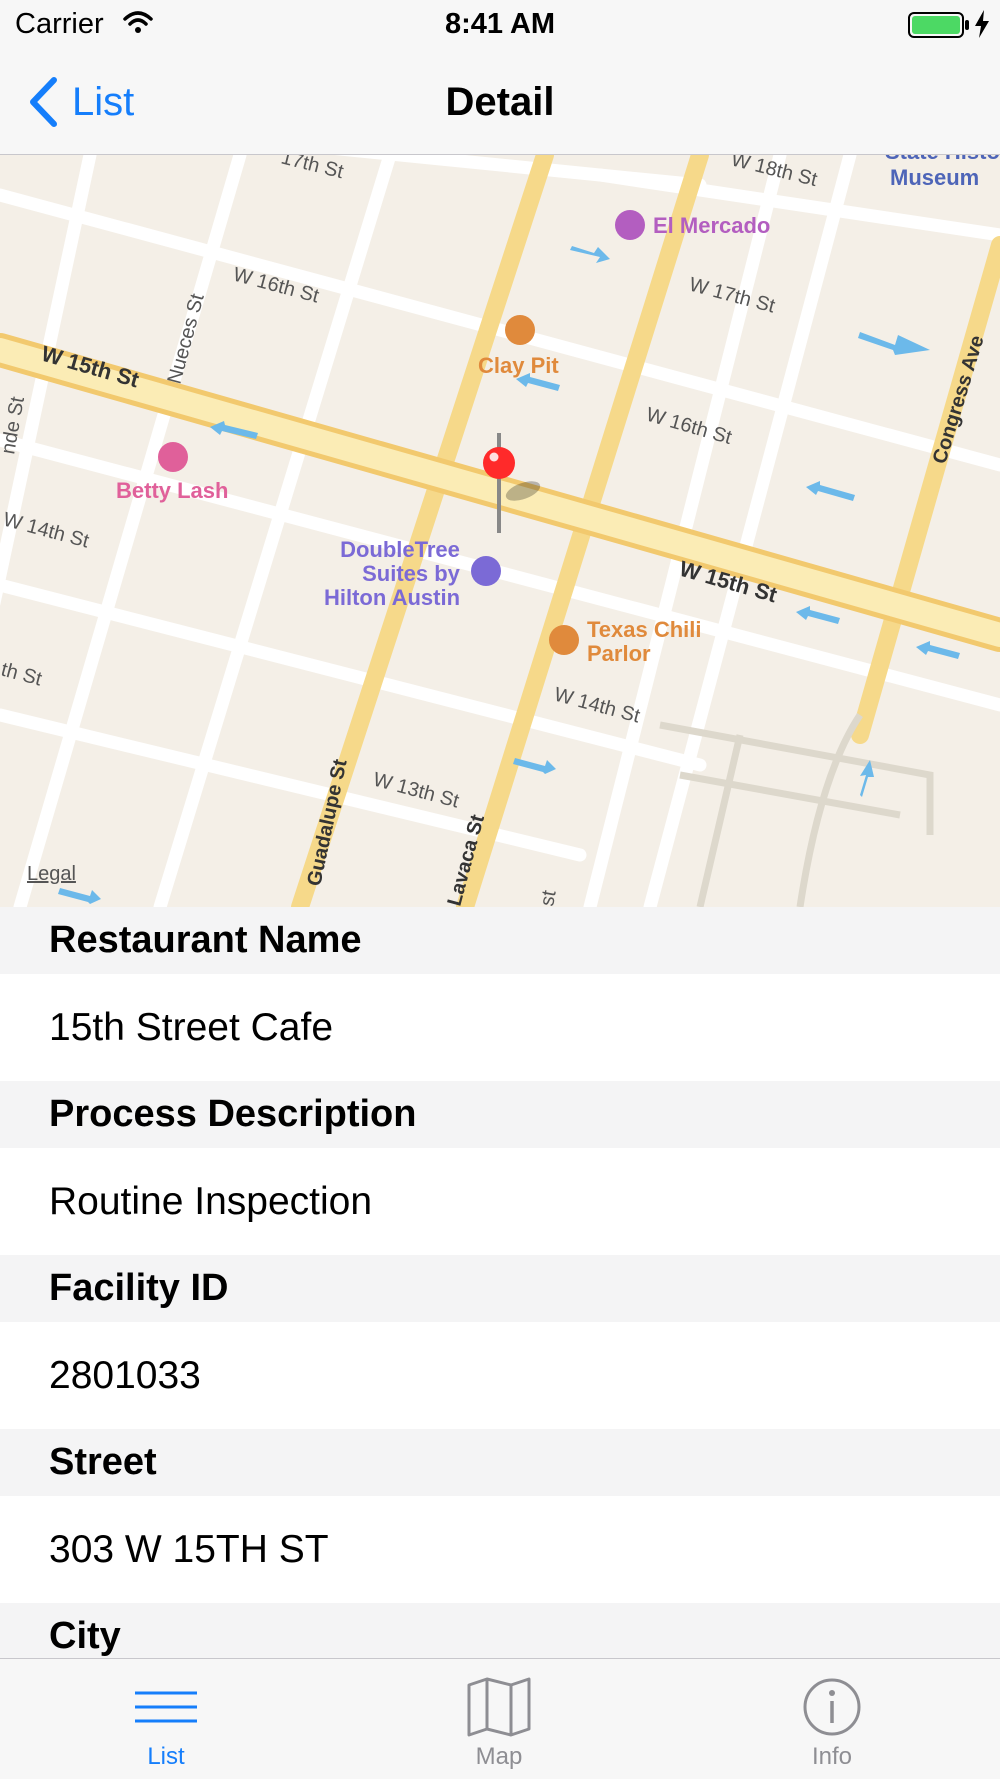 The width and height of the screenshot is (1000, 1779). What do you see at coordinates (51, 874) in the screenshot?
I see `legal-link: Legal` at bounding box center [51, 874].